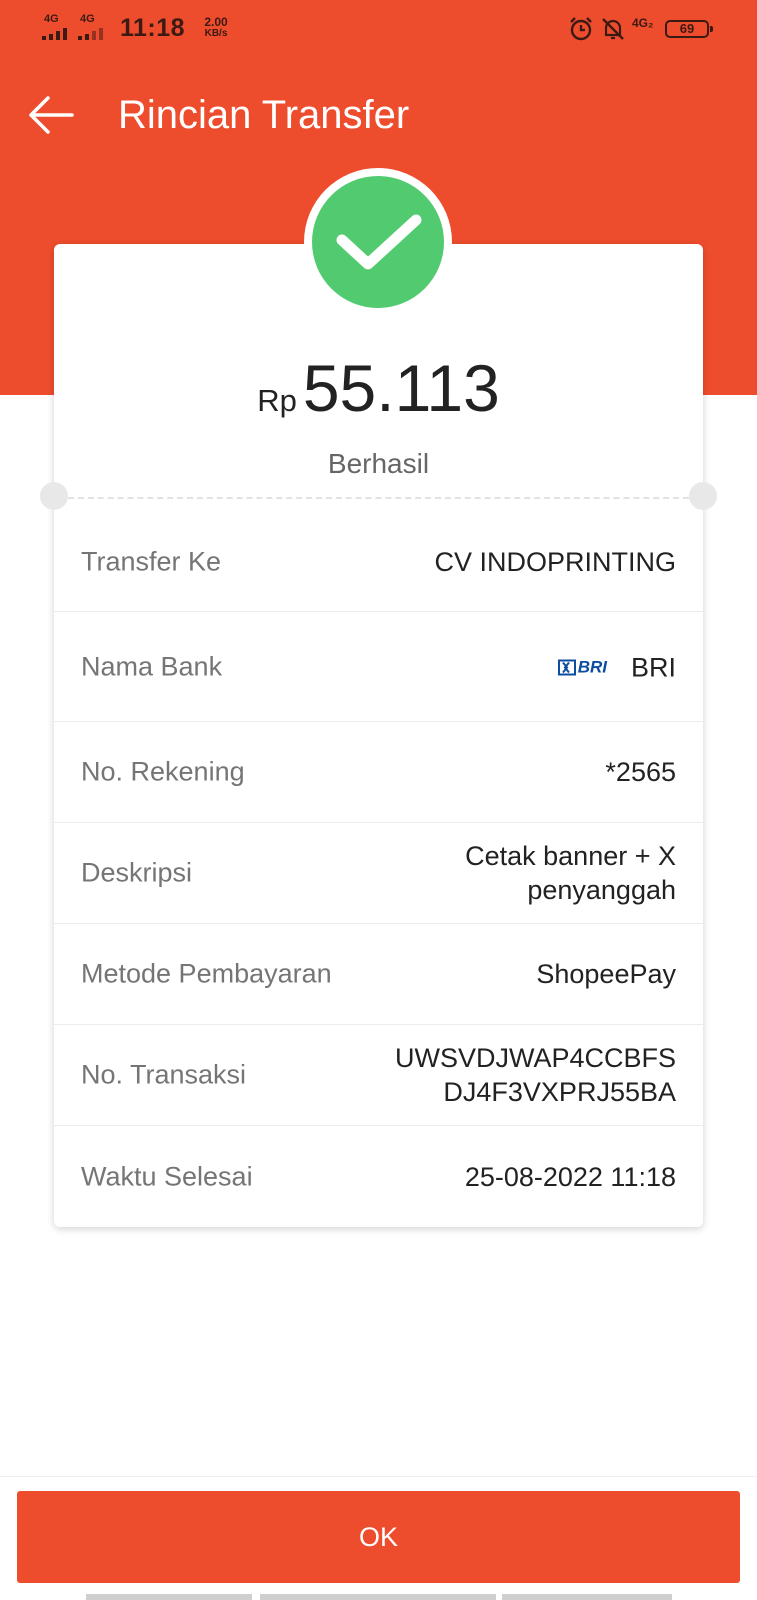  Describe the element at coordinates (137, 872) in the screenshot. I see `detail-label: Deskripsi` at that location.